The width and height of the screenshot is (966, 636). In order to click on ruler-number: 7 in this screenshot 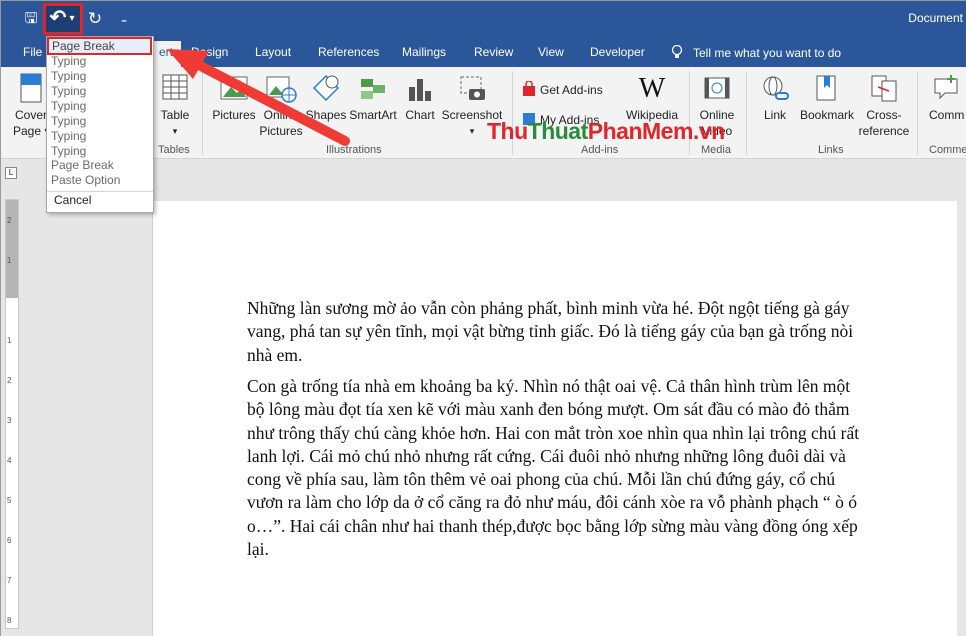, I will do `click(9, 580)`.